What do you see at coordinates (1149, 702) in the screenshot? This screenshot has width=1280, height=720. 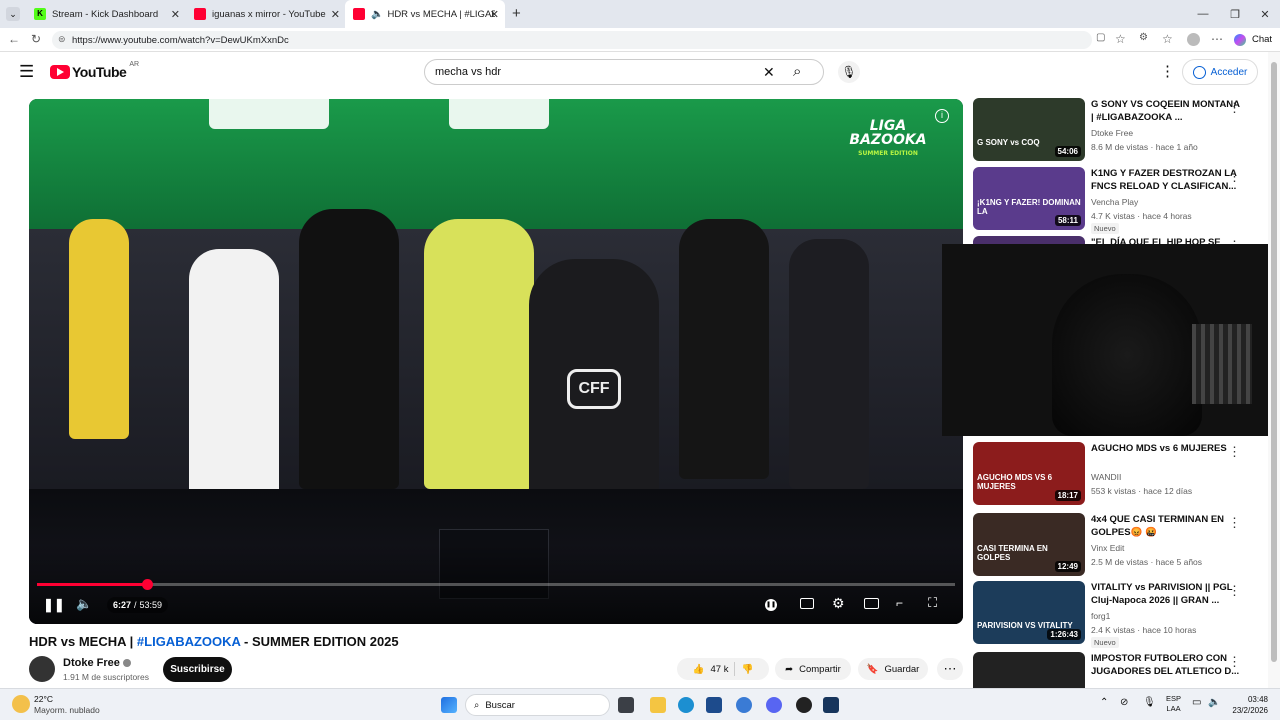 I see `mic-icon: 🎙` at bounding box center [1149, 702].